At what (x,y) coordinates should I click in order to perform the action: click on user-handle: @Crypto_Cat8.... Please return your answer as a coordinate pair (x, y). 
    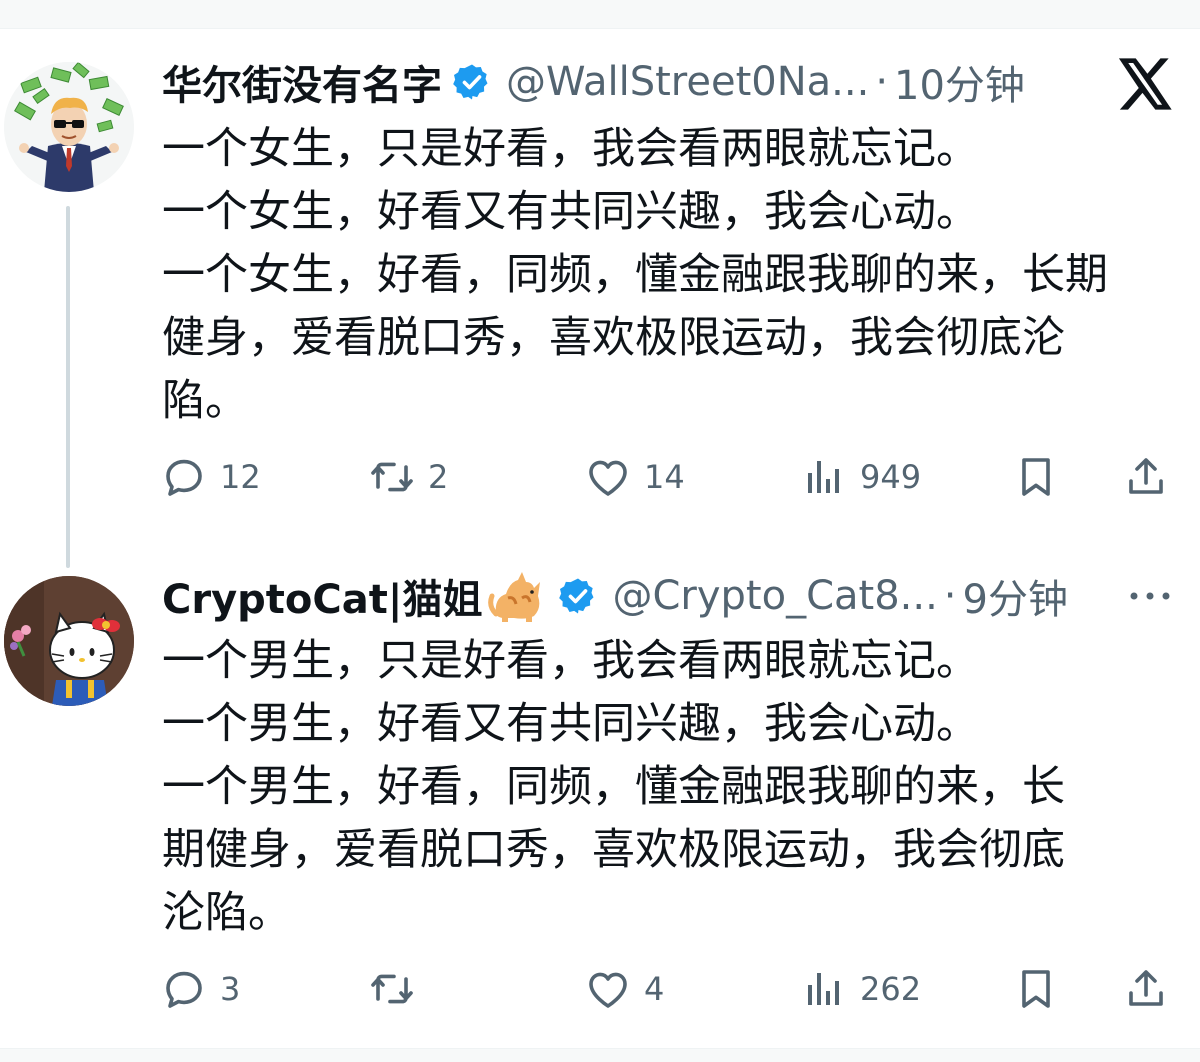
    Looking at the image, I should click on (774, 596).